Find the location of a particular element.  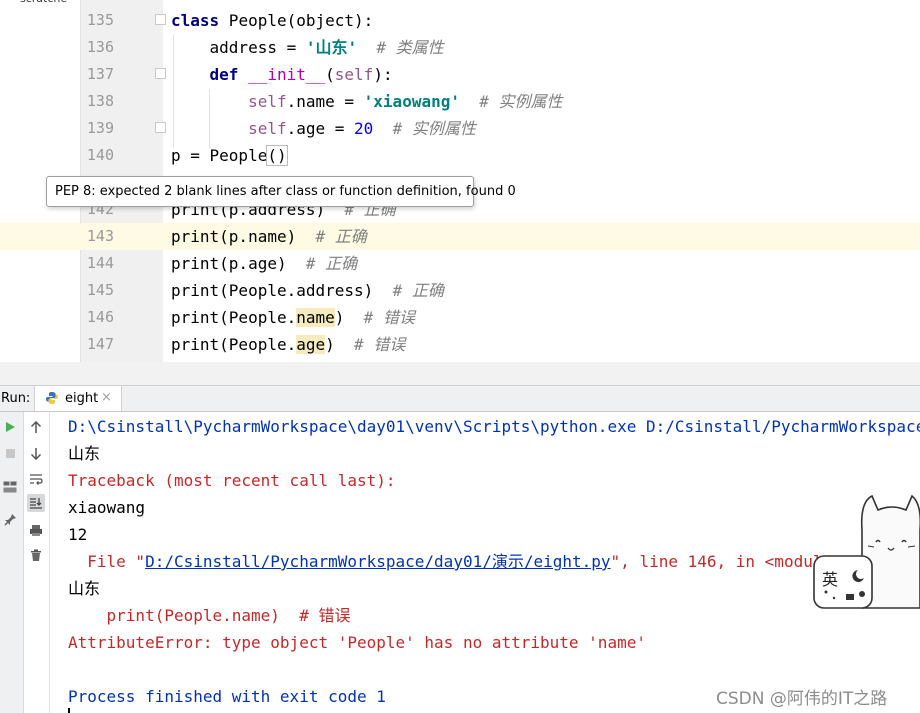

stop-icon is located at coordinates (10, 453).